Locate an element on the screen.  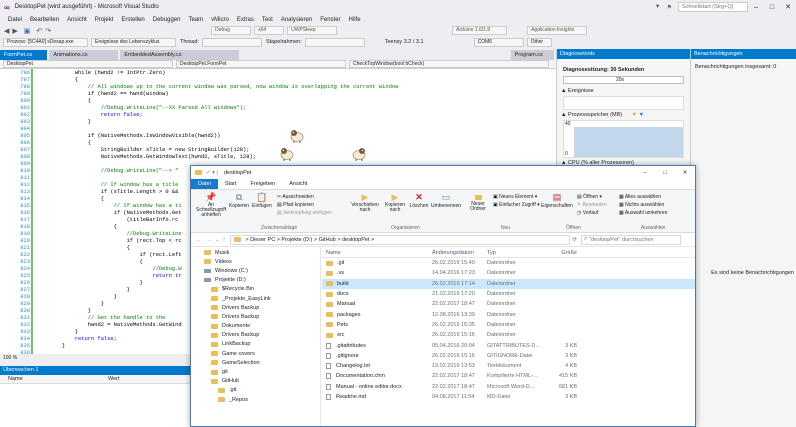
back-nav-icon: ← is located at coordinates (199, 240).